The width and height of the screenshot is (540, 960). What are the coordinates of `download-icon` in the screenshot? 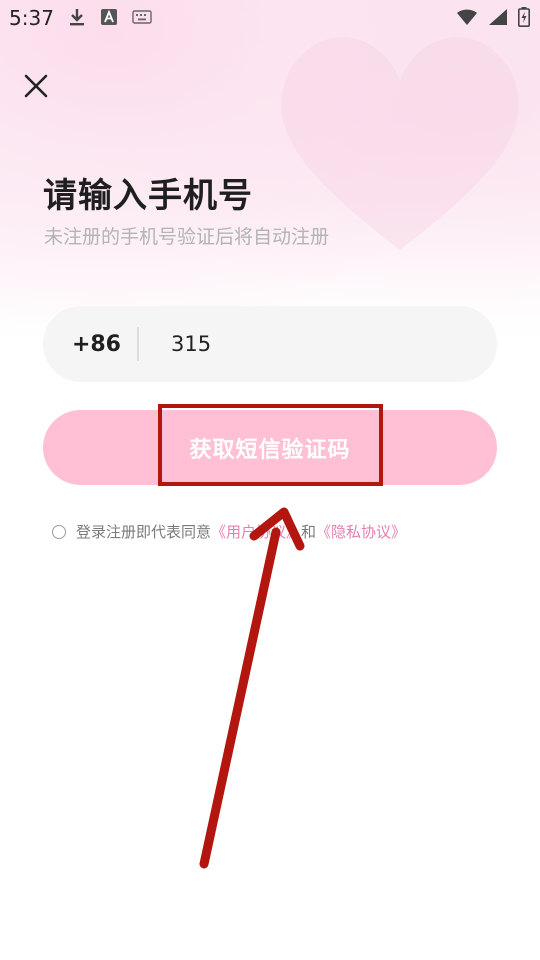 It's located at (77, 17).